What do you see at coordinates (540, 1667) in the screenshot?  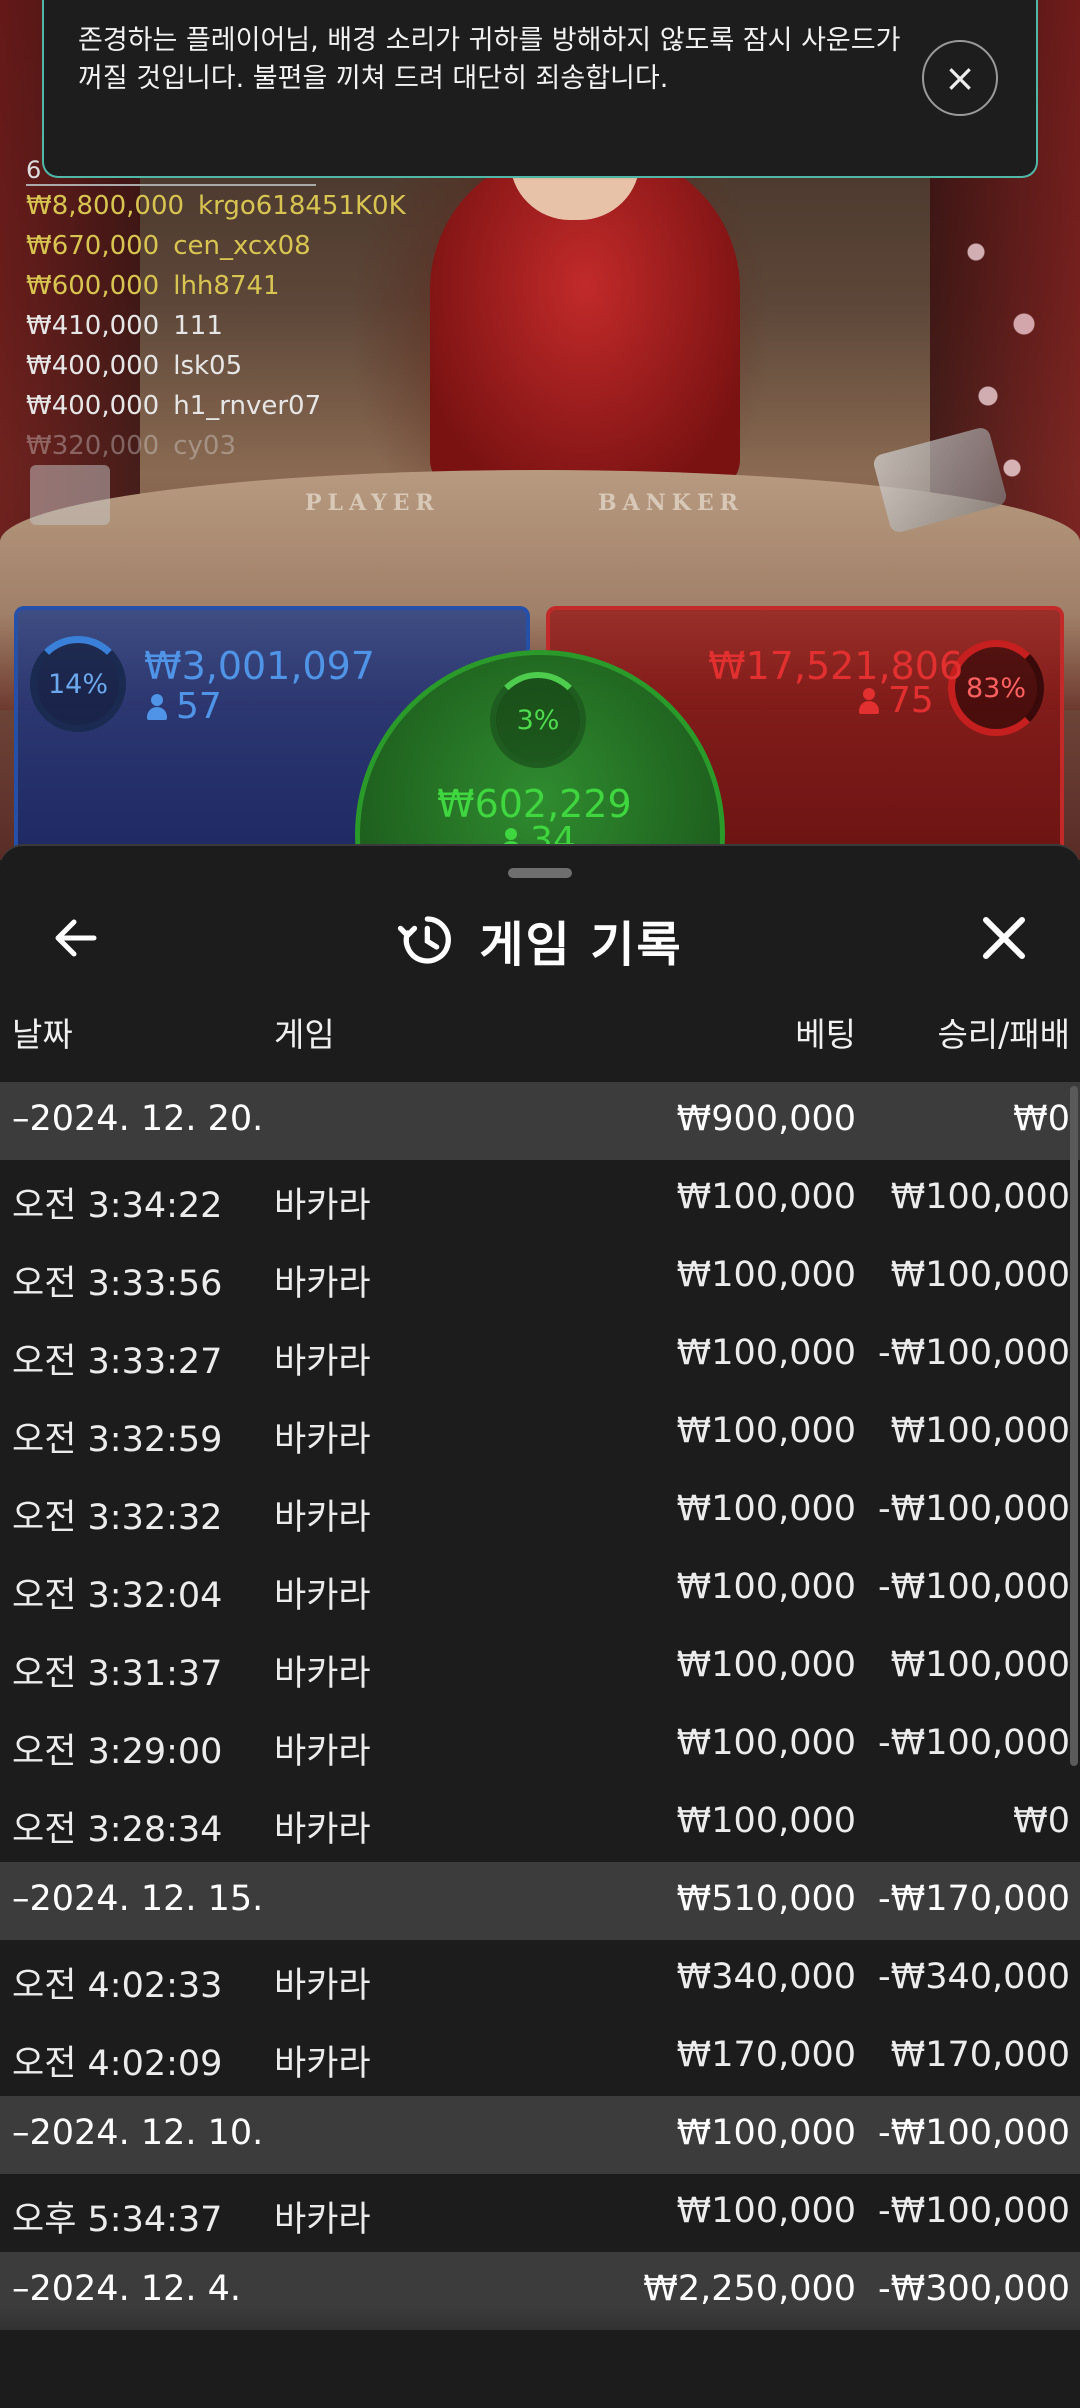 I see `history-row: 오전 3:31:37 바카라 ₩100,000 ₩100,000` at bounding box center [540, 1667].